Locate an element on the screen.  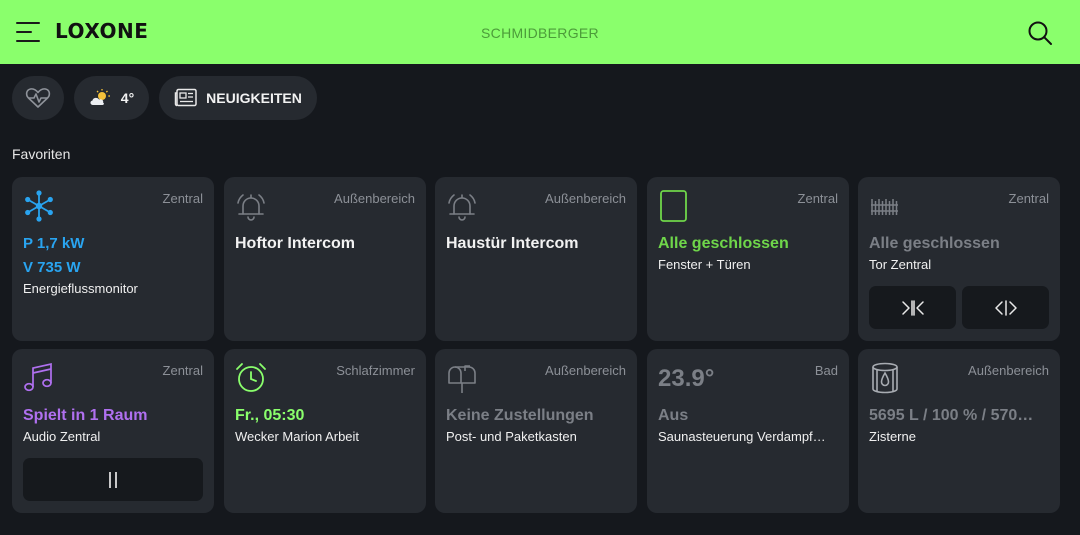
room-label: Bad is located at coordinates (826, 370).